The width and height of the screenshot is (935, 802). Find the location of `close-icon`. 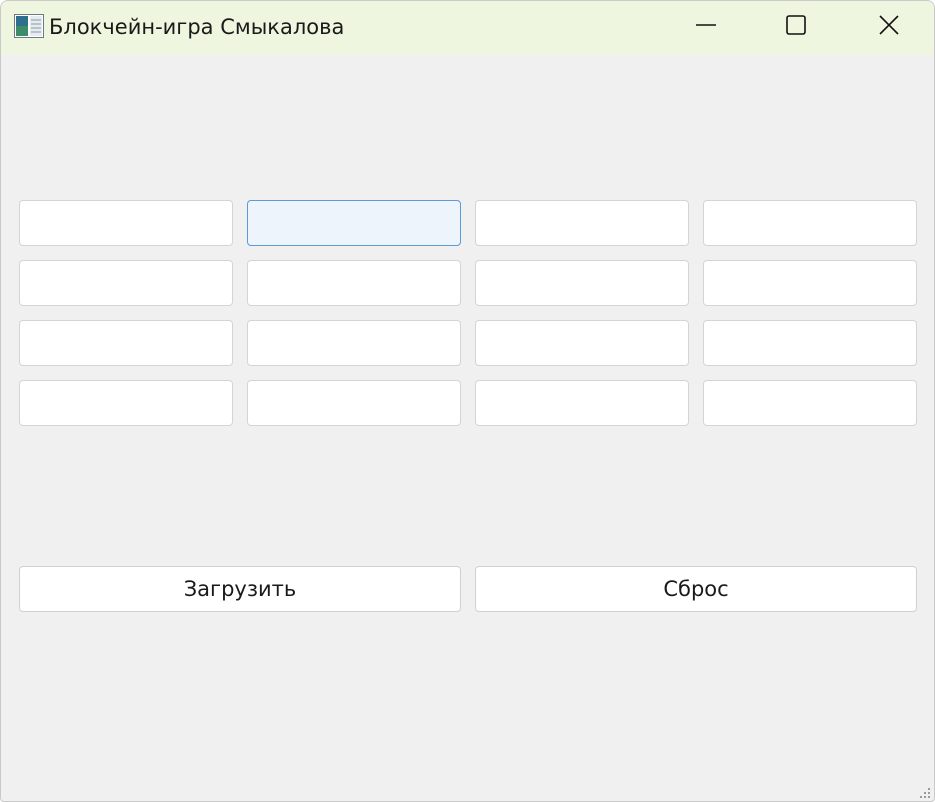

close-icon is located at coordinates (889, 27).